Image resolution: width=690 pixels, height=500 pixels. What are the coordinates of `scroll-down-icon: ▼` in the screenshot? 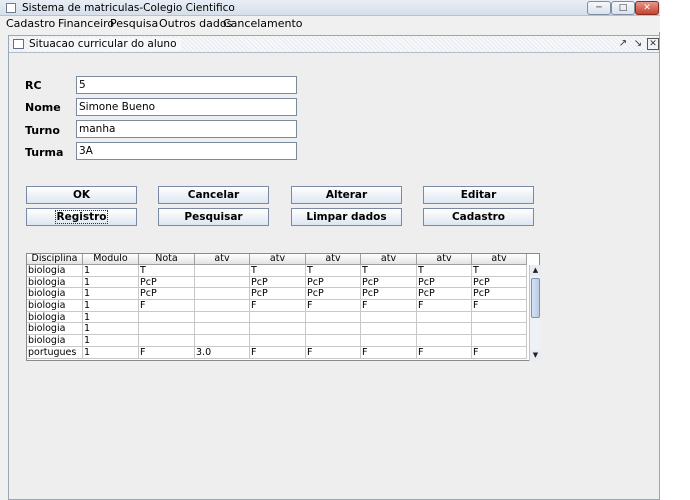 It's located at (535, 355).